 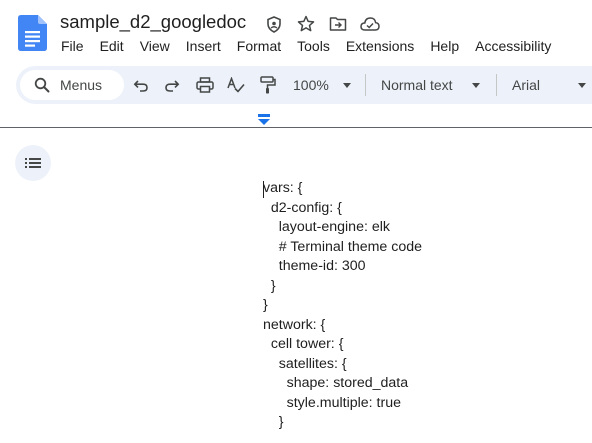 I want to click on undo-icon, so click(x=140, y=86).